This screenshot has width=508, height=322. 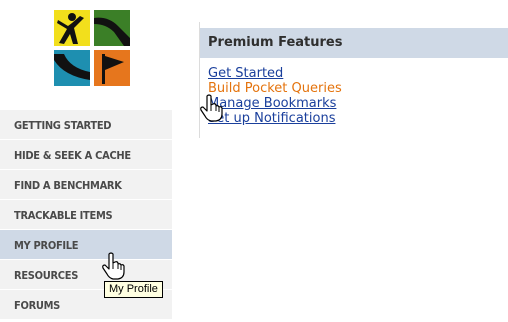 I want to click on sidebar-item-find-benchmark: FIND A BENCHMARK, so click(x=86, y=185).